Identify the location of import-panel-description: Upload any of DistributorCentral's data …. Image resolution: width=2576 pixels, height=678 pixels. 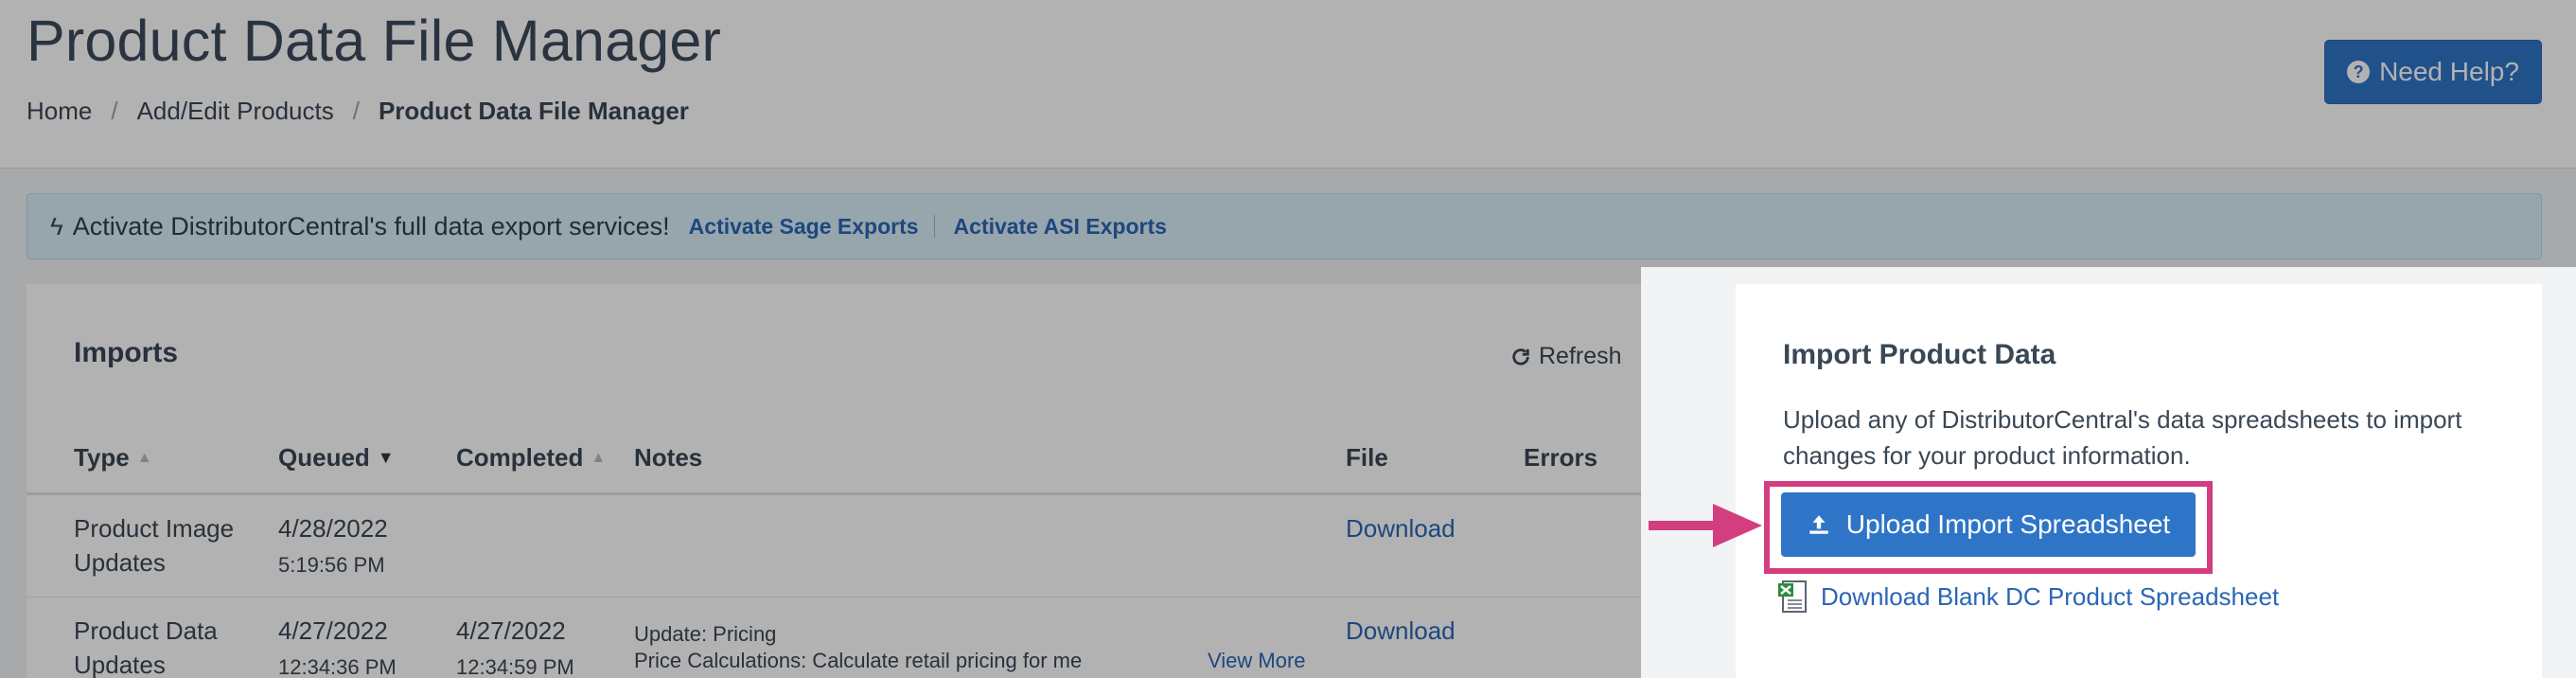
(2122, 437).